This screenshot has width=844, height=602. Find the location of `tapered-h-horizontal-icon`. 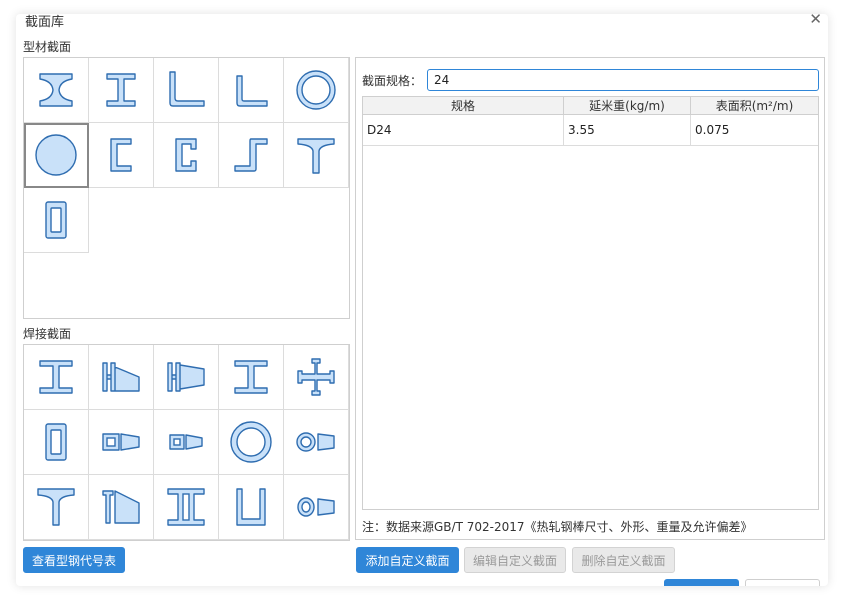

tapered-h-horizontal-icon is located at coordinates (186, 377).